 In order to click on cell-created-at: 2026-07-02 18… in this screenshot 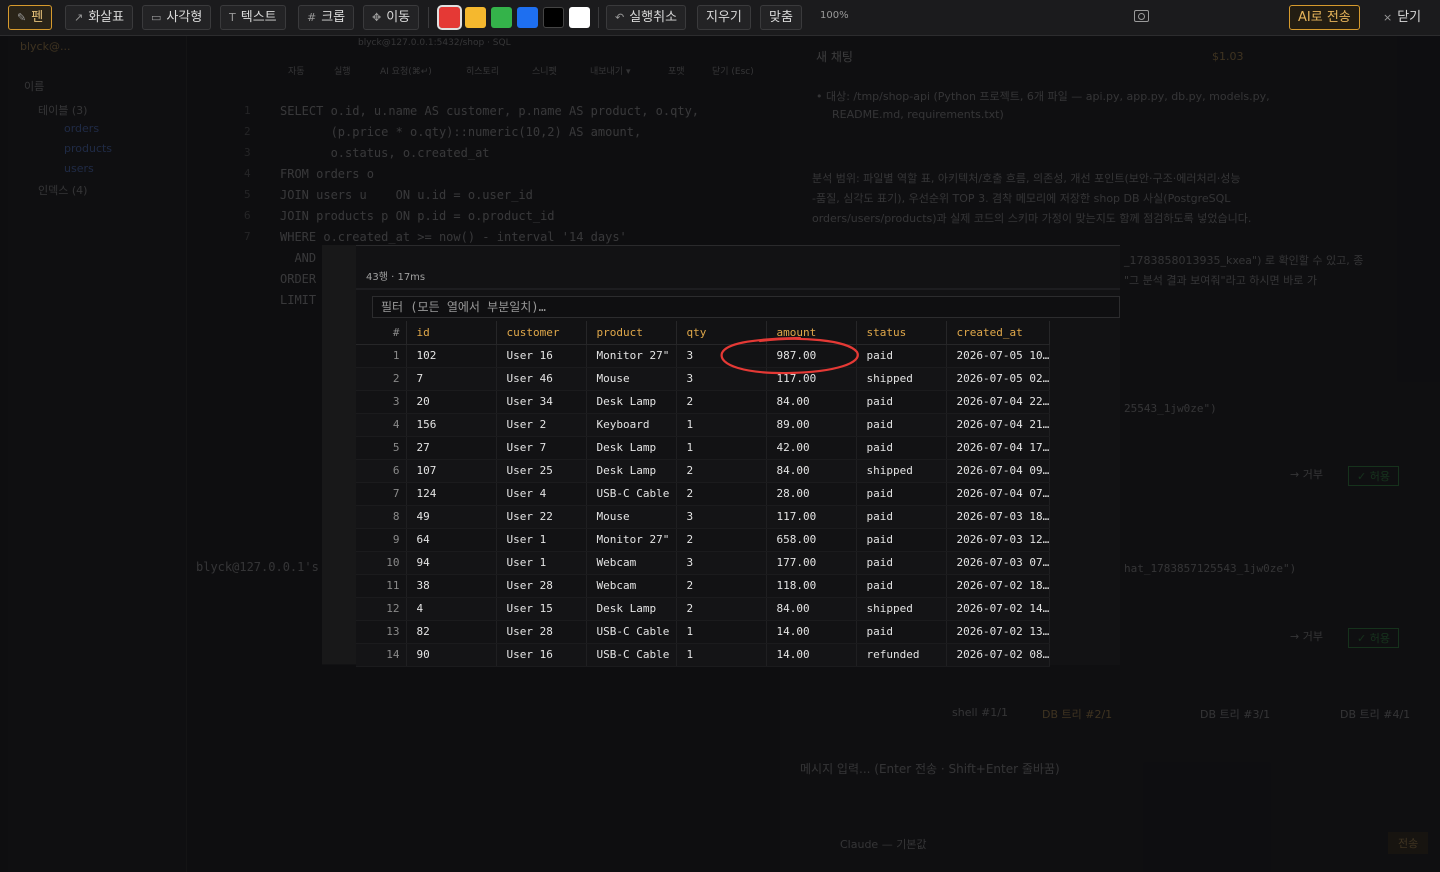, I will do `click(998, 586)`.